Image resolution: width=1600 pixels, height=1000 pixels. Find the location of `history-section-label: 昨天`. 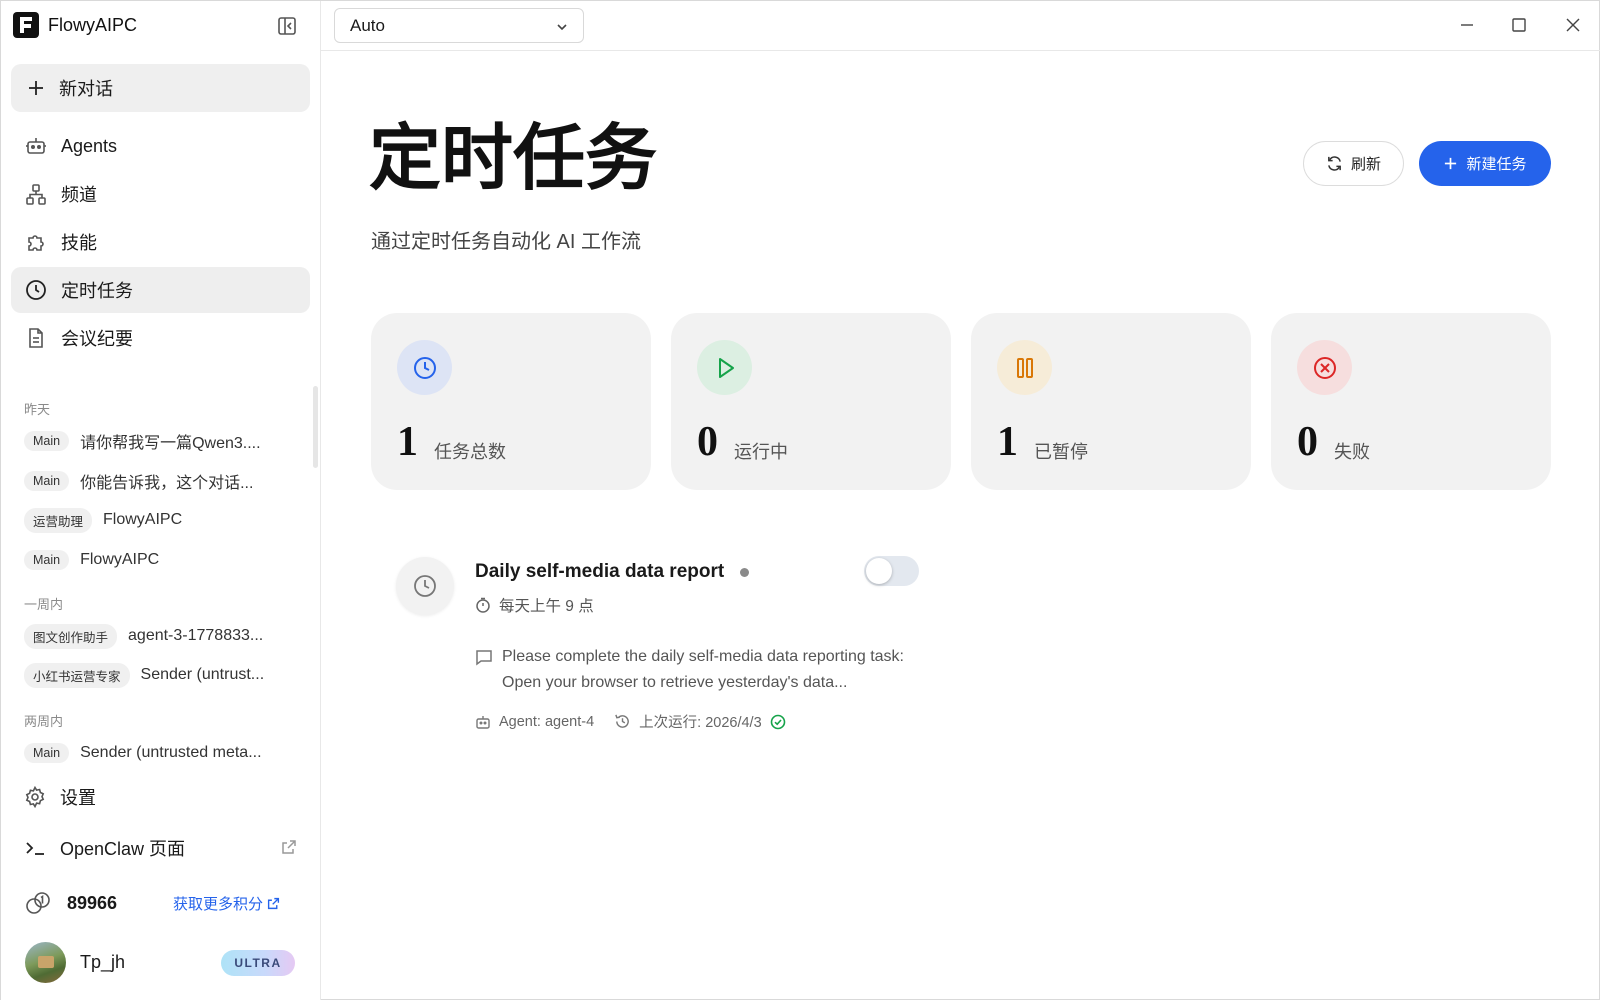

history-section-label: 昨天 is located at coordinates (37, 409).